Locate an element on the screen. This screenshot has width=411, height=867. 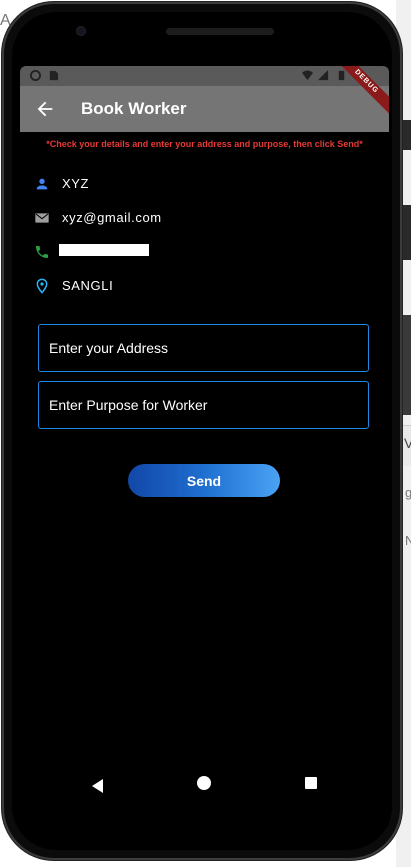
address-field is located at coordinates (203, 348).